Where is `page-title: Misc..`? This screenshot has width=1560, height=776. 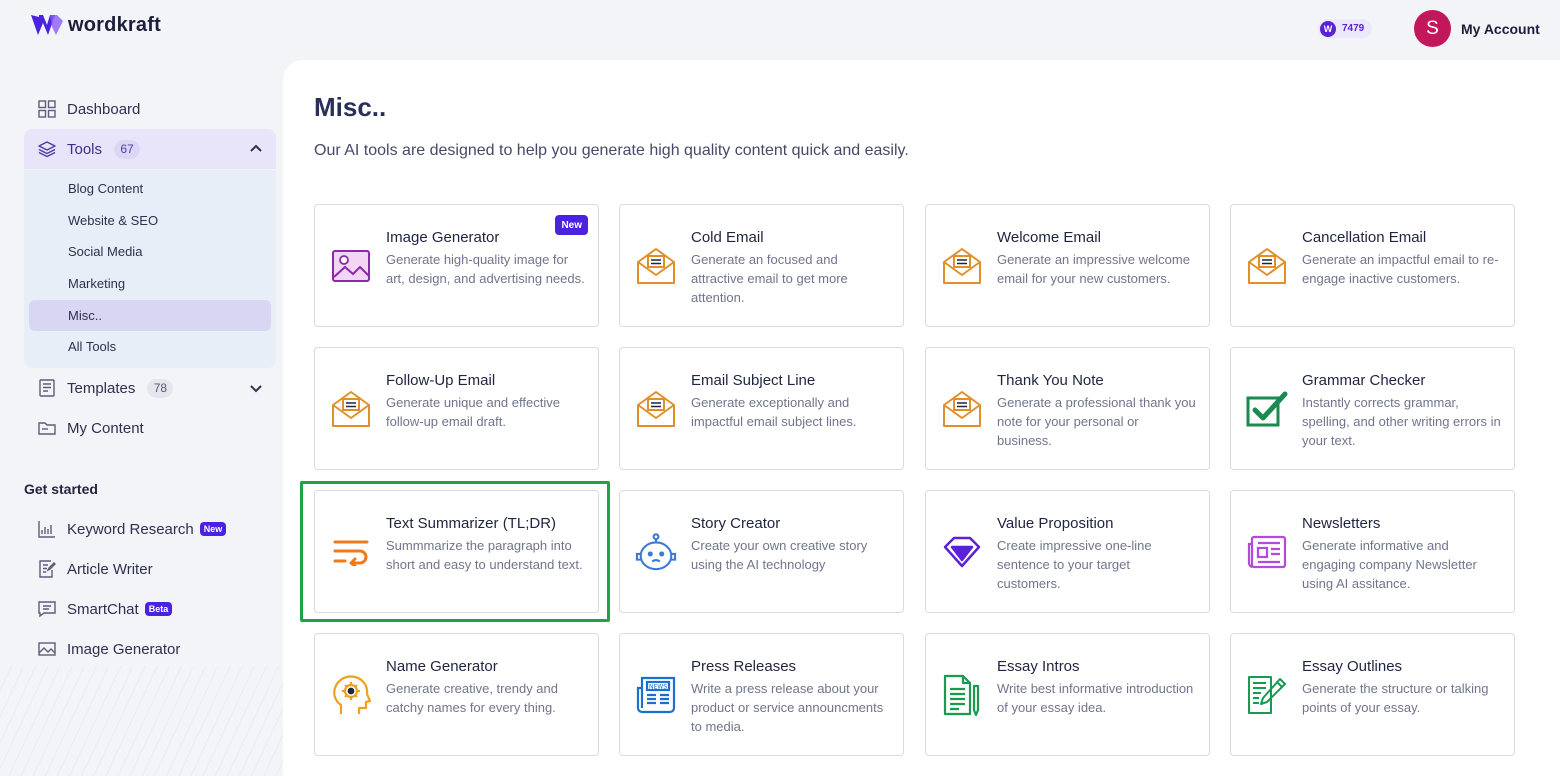
page-title: Misc.. is located at coordinates (350, 107).